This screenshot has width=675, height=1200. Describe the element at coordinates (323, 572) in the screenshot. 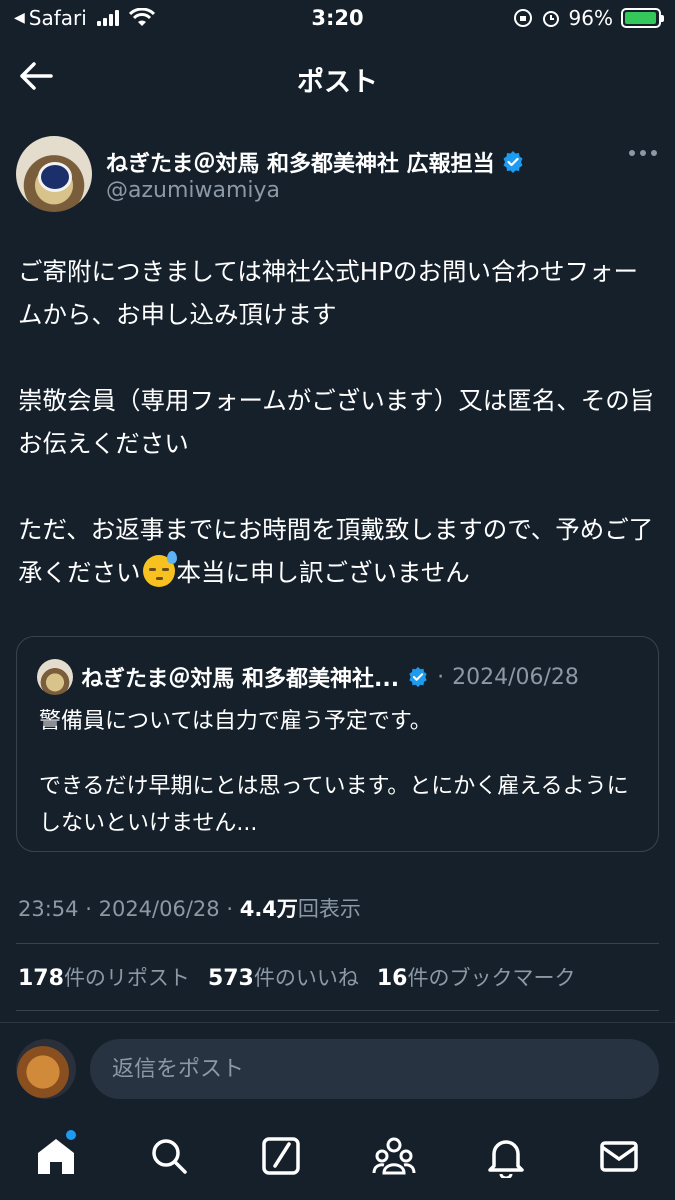

I see `tweet-paragraph-text: 本当に申し訳ございません` at that location.